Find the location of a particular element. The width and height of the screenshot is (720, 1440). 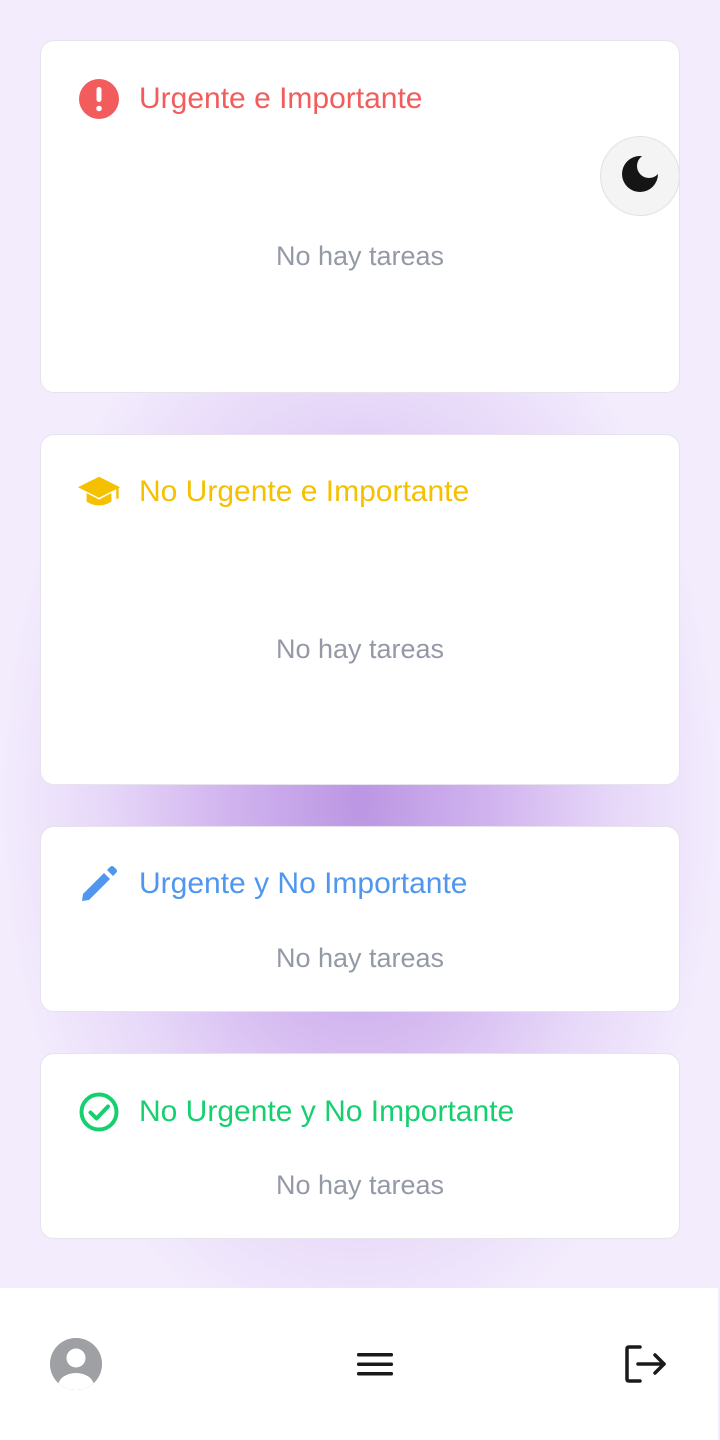

graduation-cap-icon is located at coordinates (99, 492).